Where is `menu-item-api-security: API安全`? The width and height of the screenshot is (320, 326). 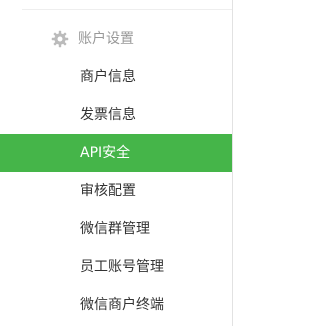 menu-item-api-security: API安全 is located at coordinates (116, 153).